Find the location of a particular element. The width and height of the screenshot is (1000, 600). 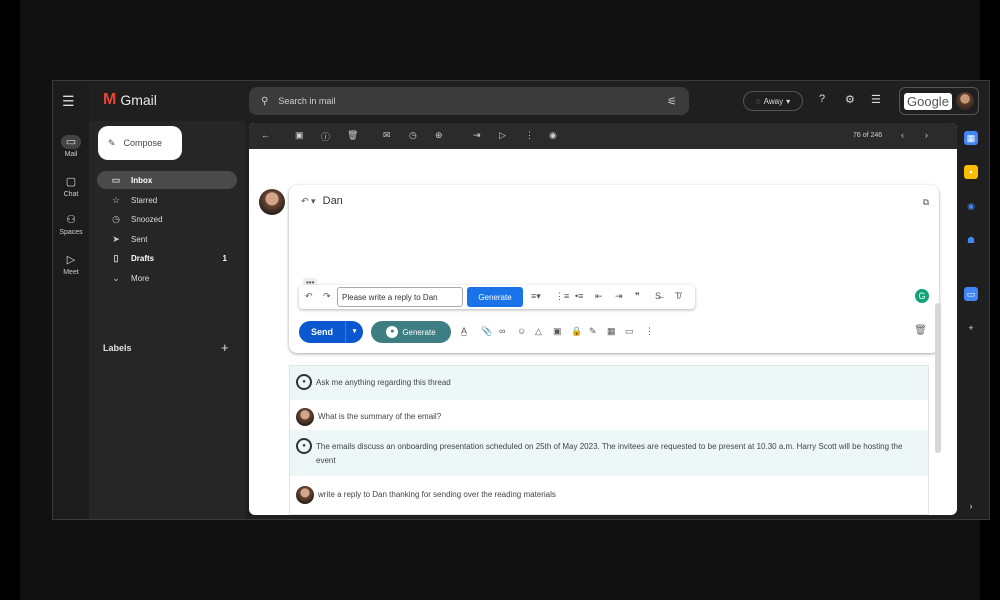

clock-icon: ◷ is located at coordinates (116, 218).